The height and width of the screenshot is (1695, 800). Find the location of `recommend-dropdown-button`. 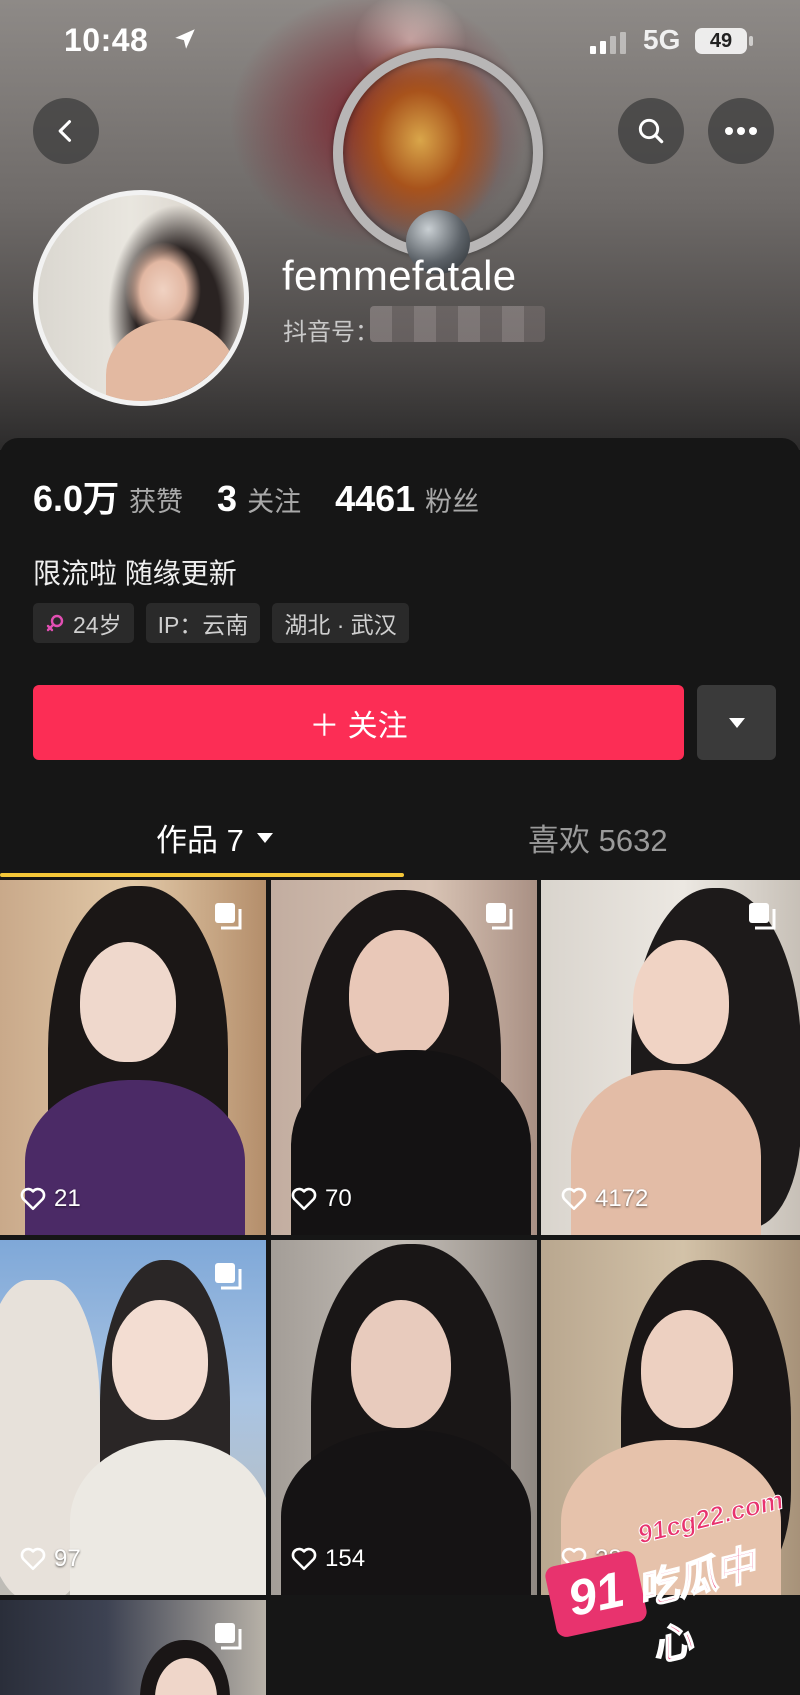

recommend-dropdown-button is located at coordinates (736, 722).